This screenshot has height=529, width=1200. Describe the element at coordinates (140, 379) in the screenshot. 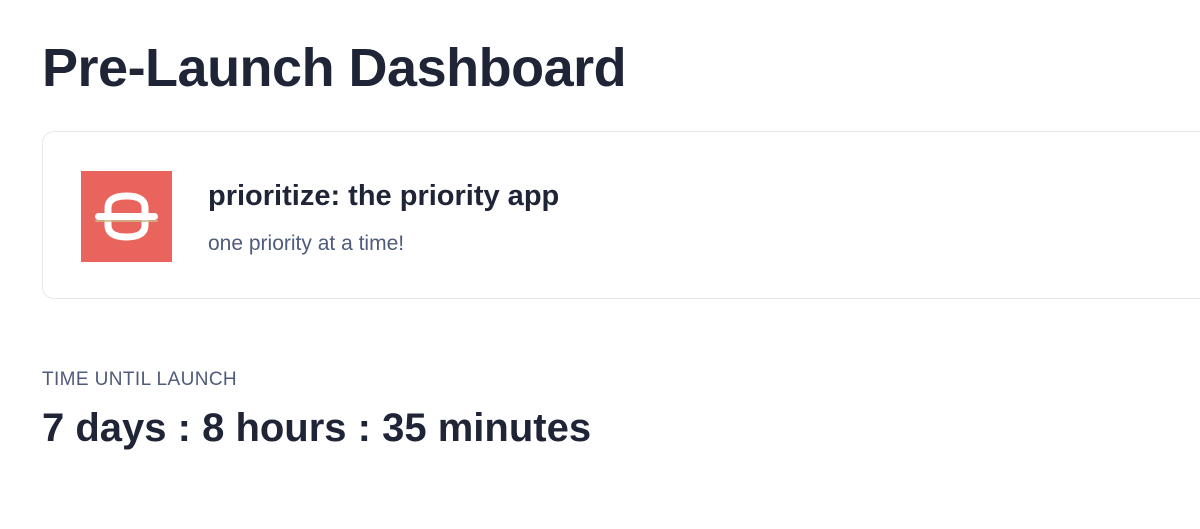

I see `countdown-label: TIME UNTIL LAUNCH` at that location.